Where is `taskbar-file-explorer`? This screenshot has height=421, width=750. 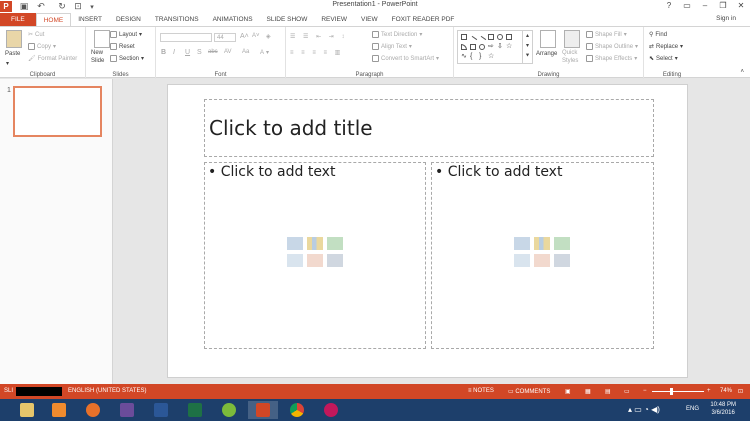 taskbar-file-explorer is located at coordinates (27, 410).